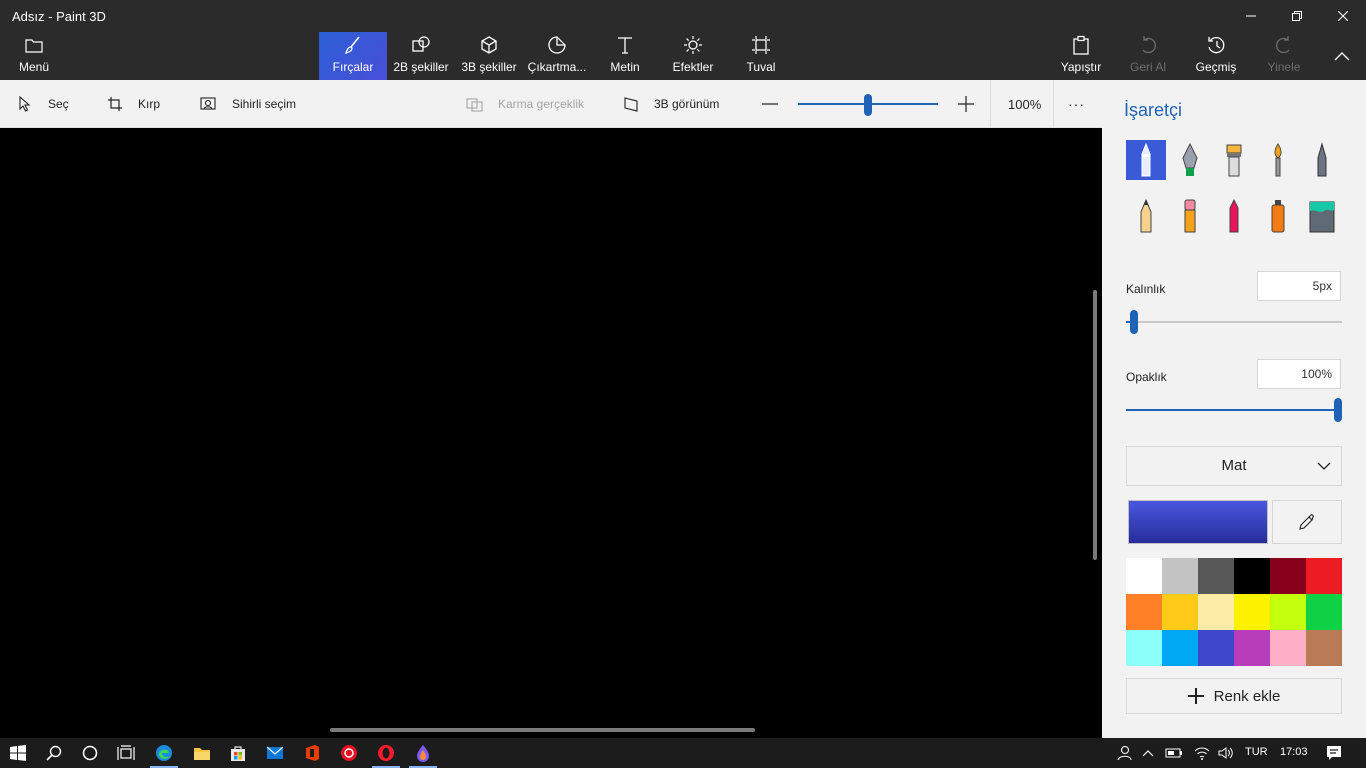 This screenshot has width=1366, height=768. Describe the element at coordinates (1134, 322) in the screenshot. I see `thickness-slider-thumb` at that location.